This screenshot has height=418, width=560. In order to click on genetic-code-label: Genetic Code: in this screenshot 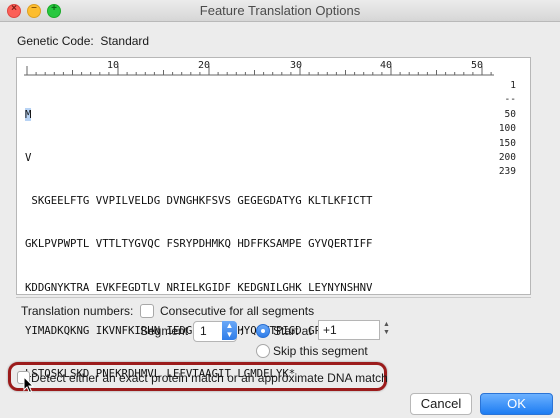, I will do `click(55, 41)`.